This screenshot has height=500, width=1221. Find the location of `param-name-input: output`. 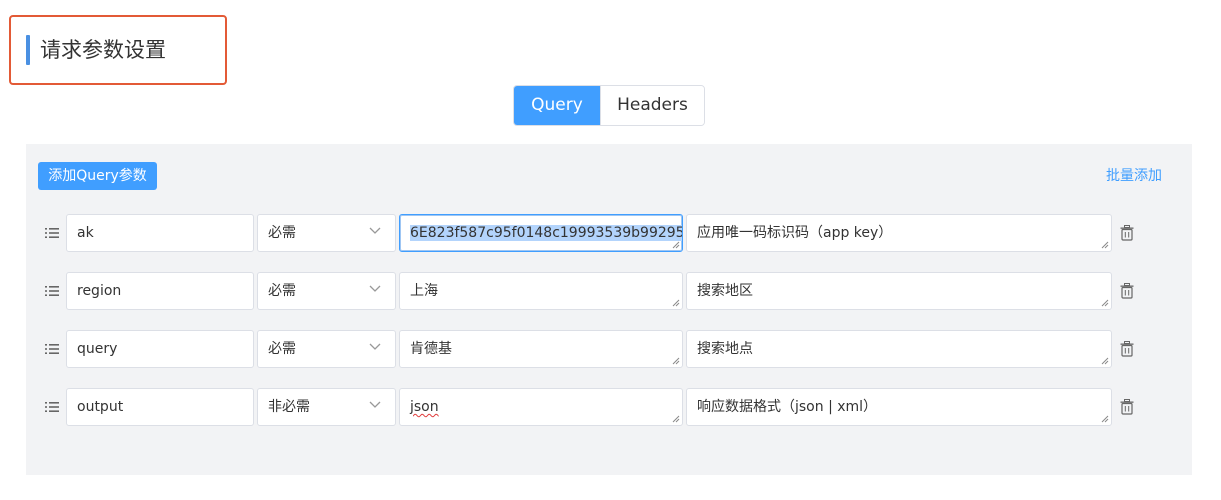

param-name-input: output is located at coordinates (160, 407).